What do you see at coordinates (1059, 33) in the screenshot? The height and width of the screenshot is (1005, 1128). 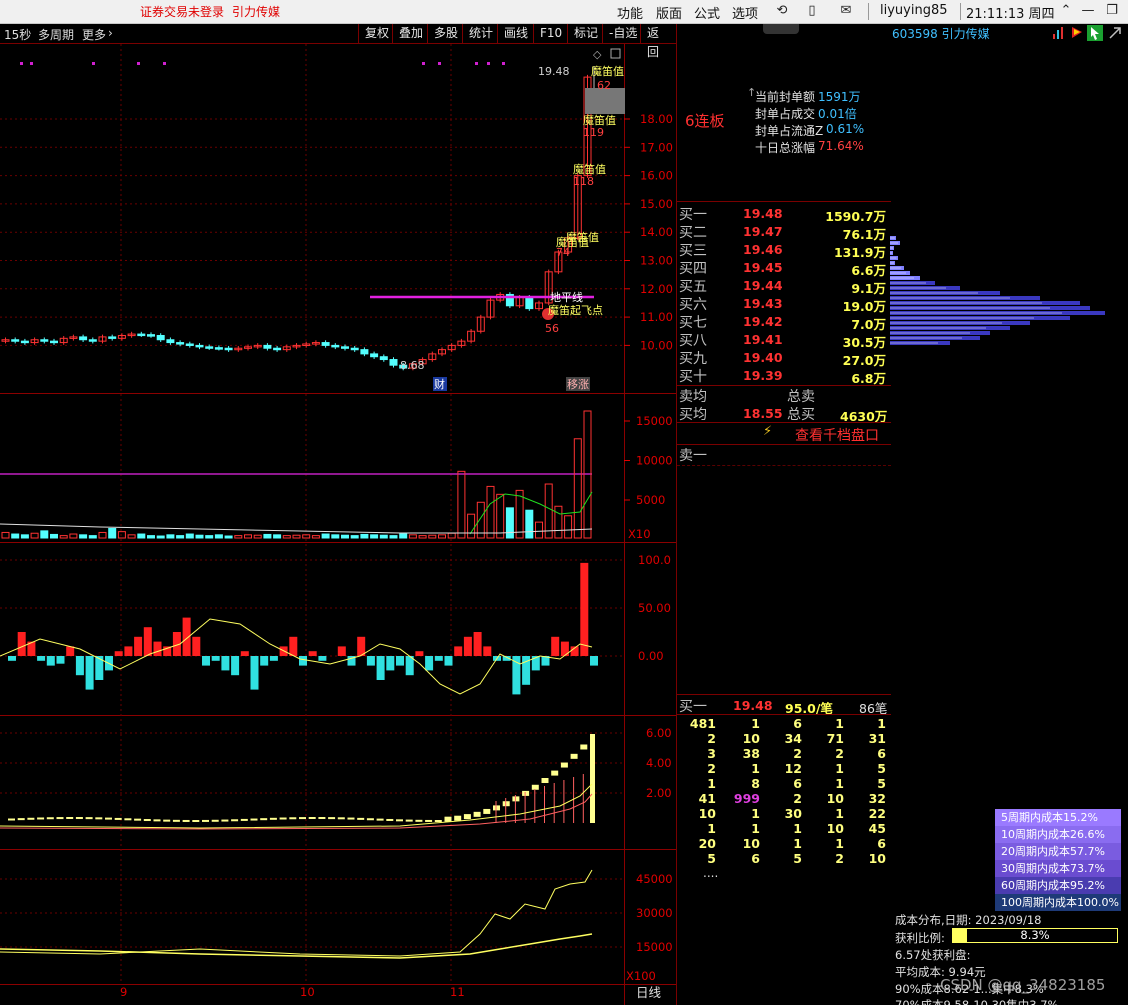 I see `chart-type-icon` at bounding box center [1059, 33].